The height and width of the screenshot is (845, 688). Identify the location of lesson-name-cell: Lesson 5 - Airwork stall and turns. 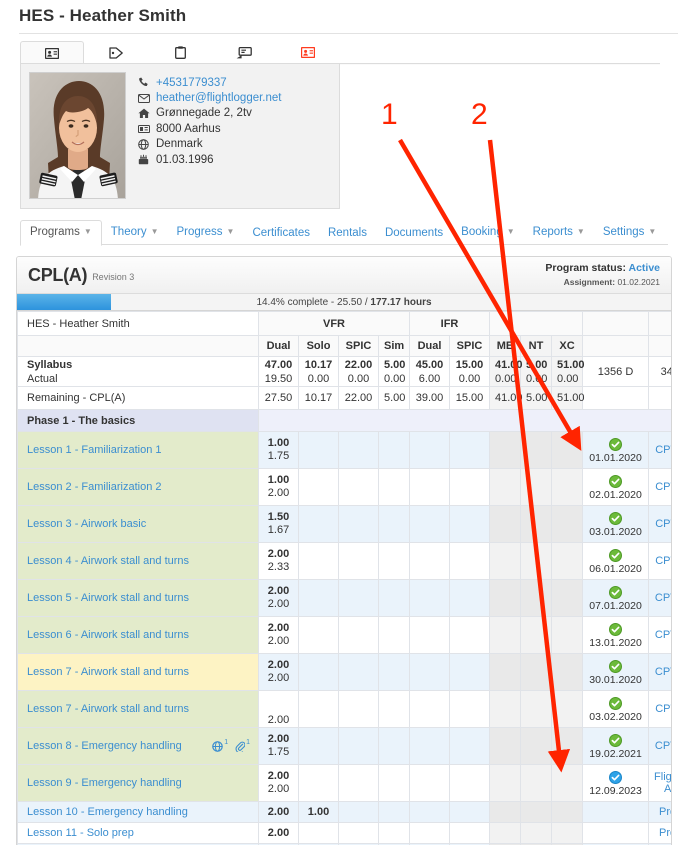
(138, 598).